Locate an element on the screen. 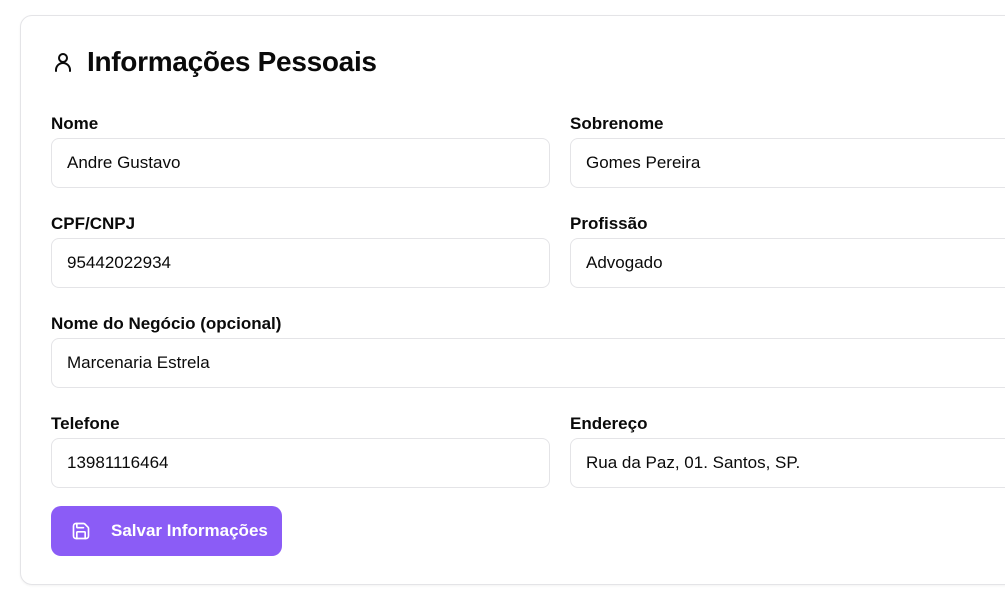 The height and width of the screenshot is (615, 1005). nome-negocio-label: Nome do Negócio (opcional) is located at coordinates (166, 323).